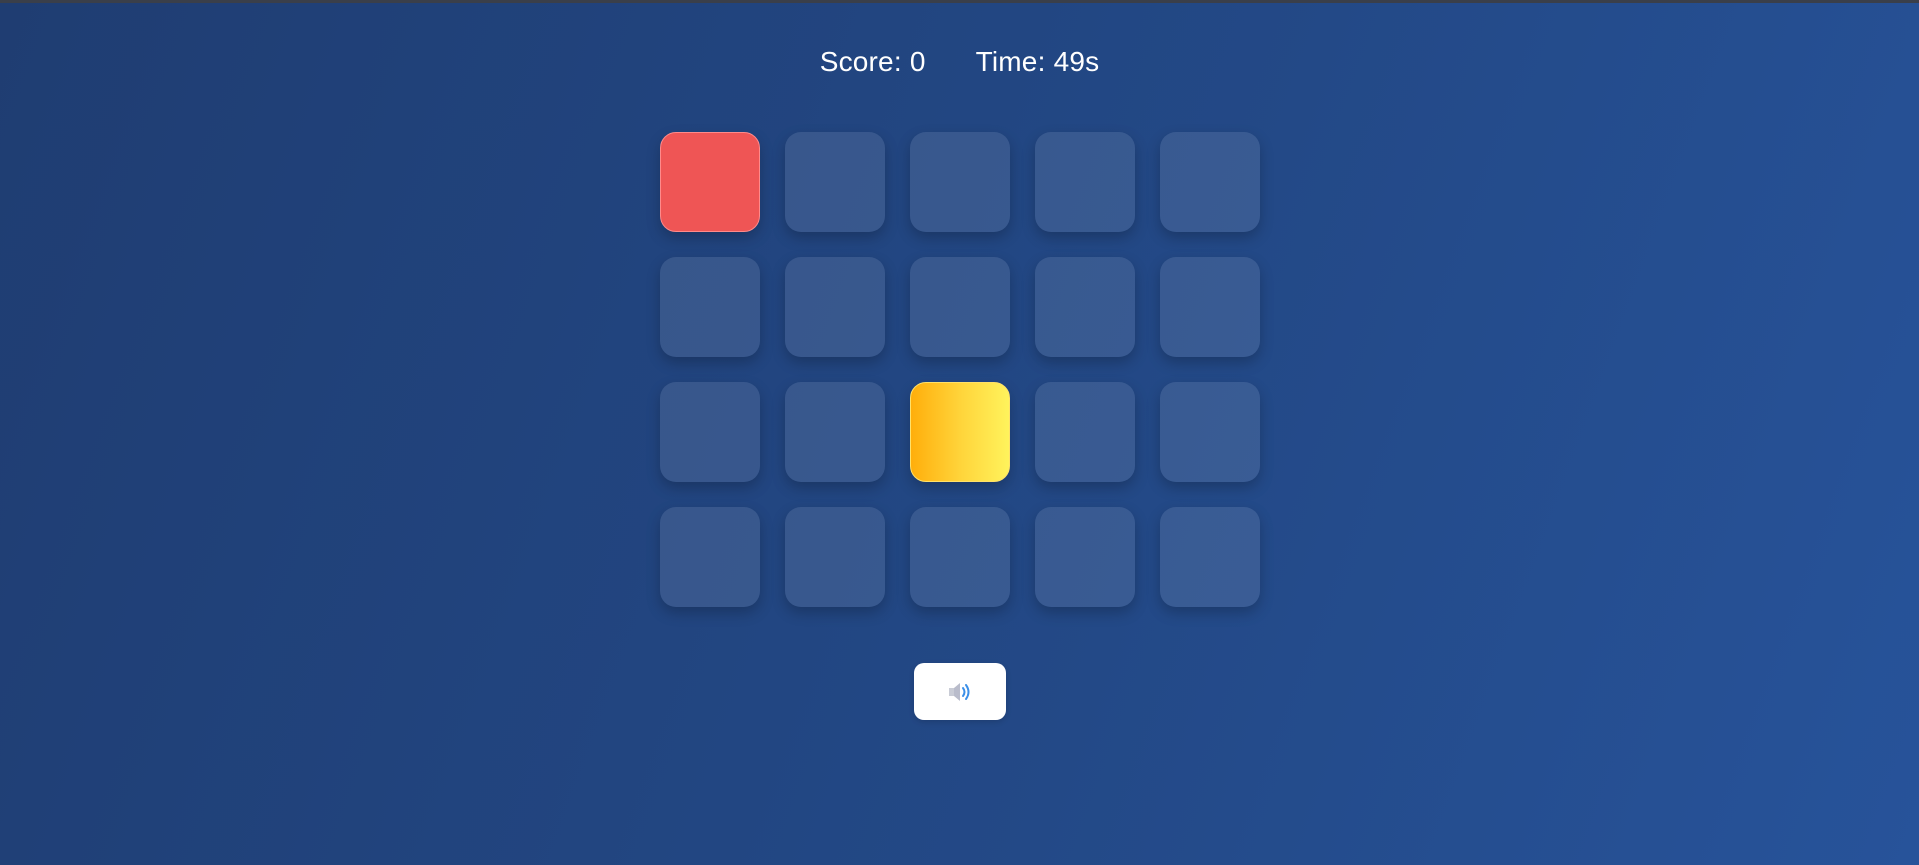 The height and width of the screenshot is (865, 1919). I want to click on grid-tile-r1-c2, so click(835, 182).